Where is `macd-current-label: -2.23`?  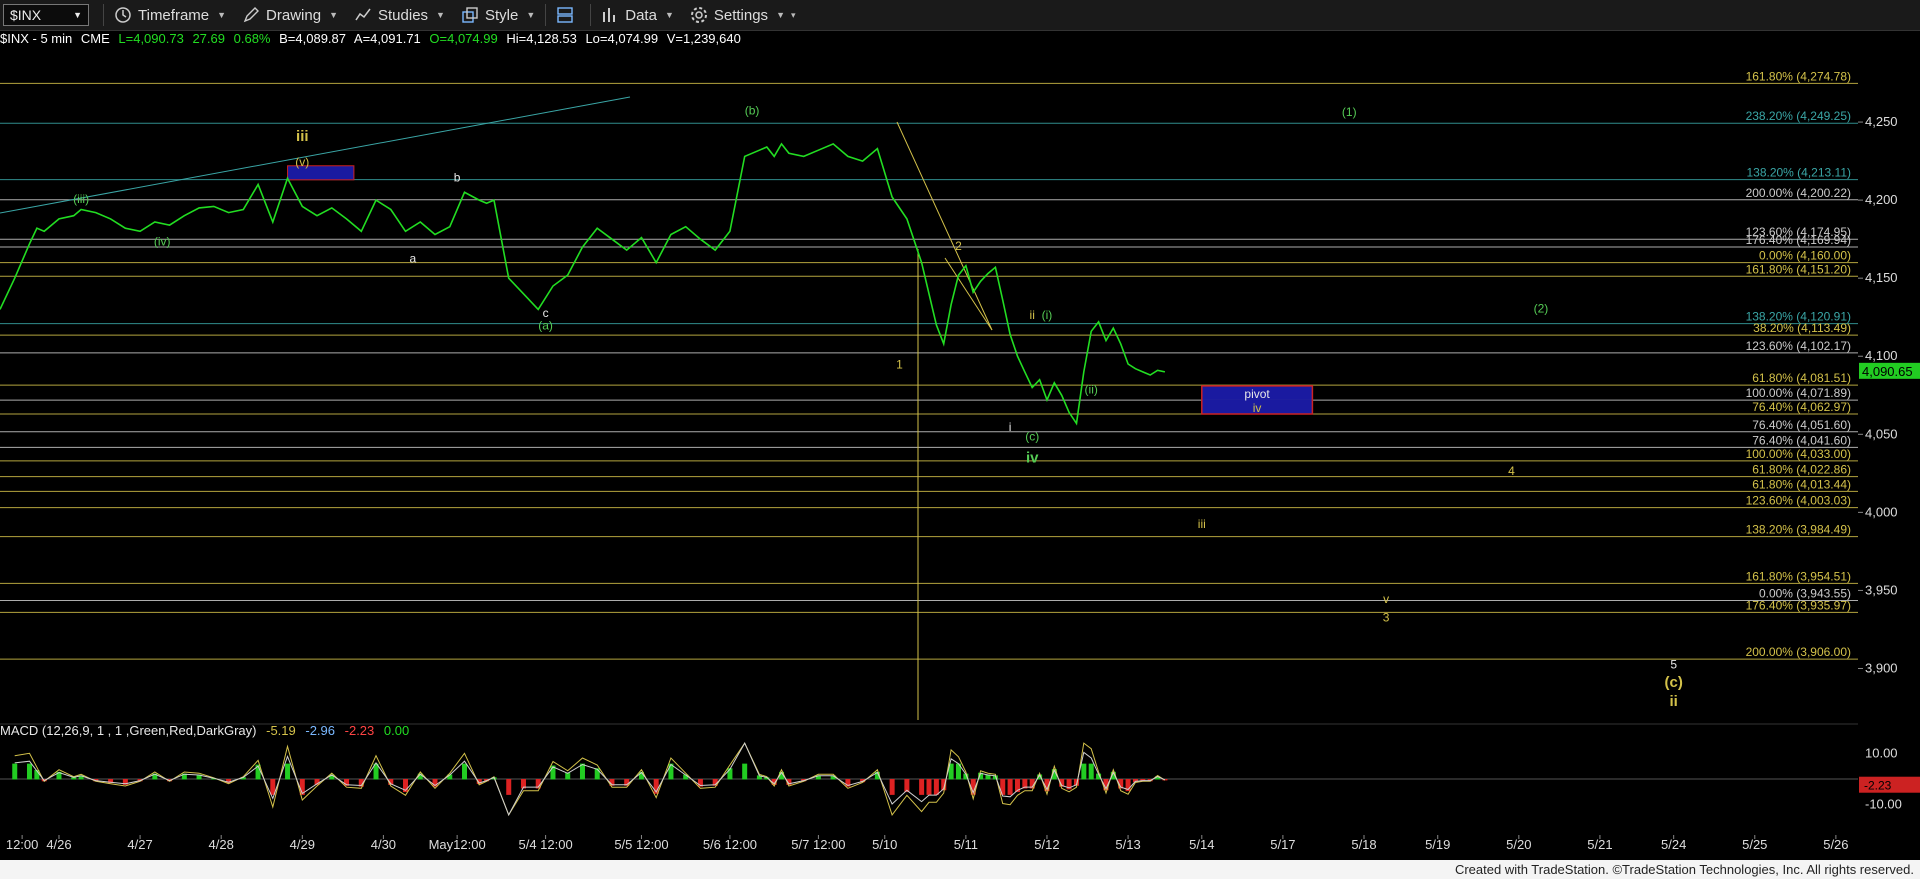
macd-current-label: -2.23 is located at coordinates (1878, 786).